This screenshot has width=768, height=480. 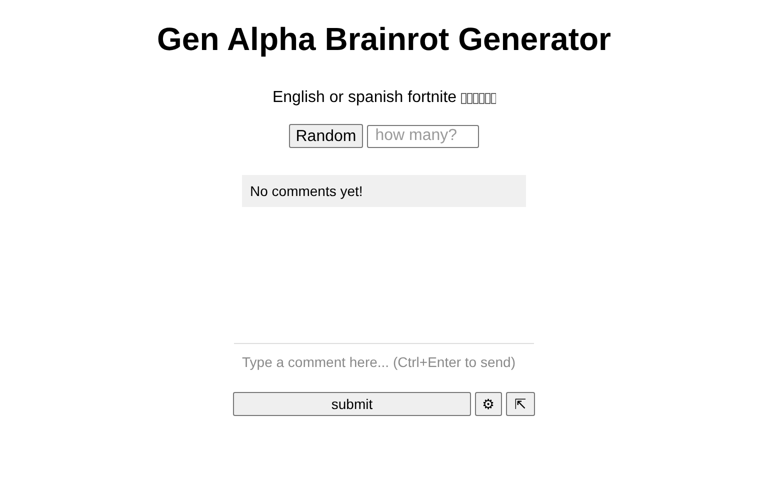 I want to click on submit-button: submit, so click(x=352, y=404).